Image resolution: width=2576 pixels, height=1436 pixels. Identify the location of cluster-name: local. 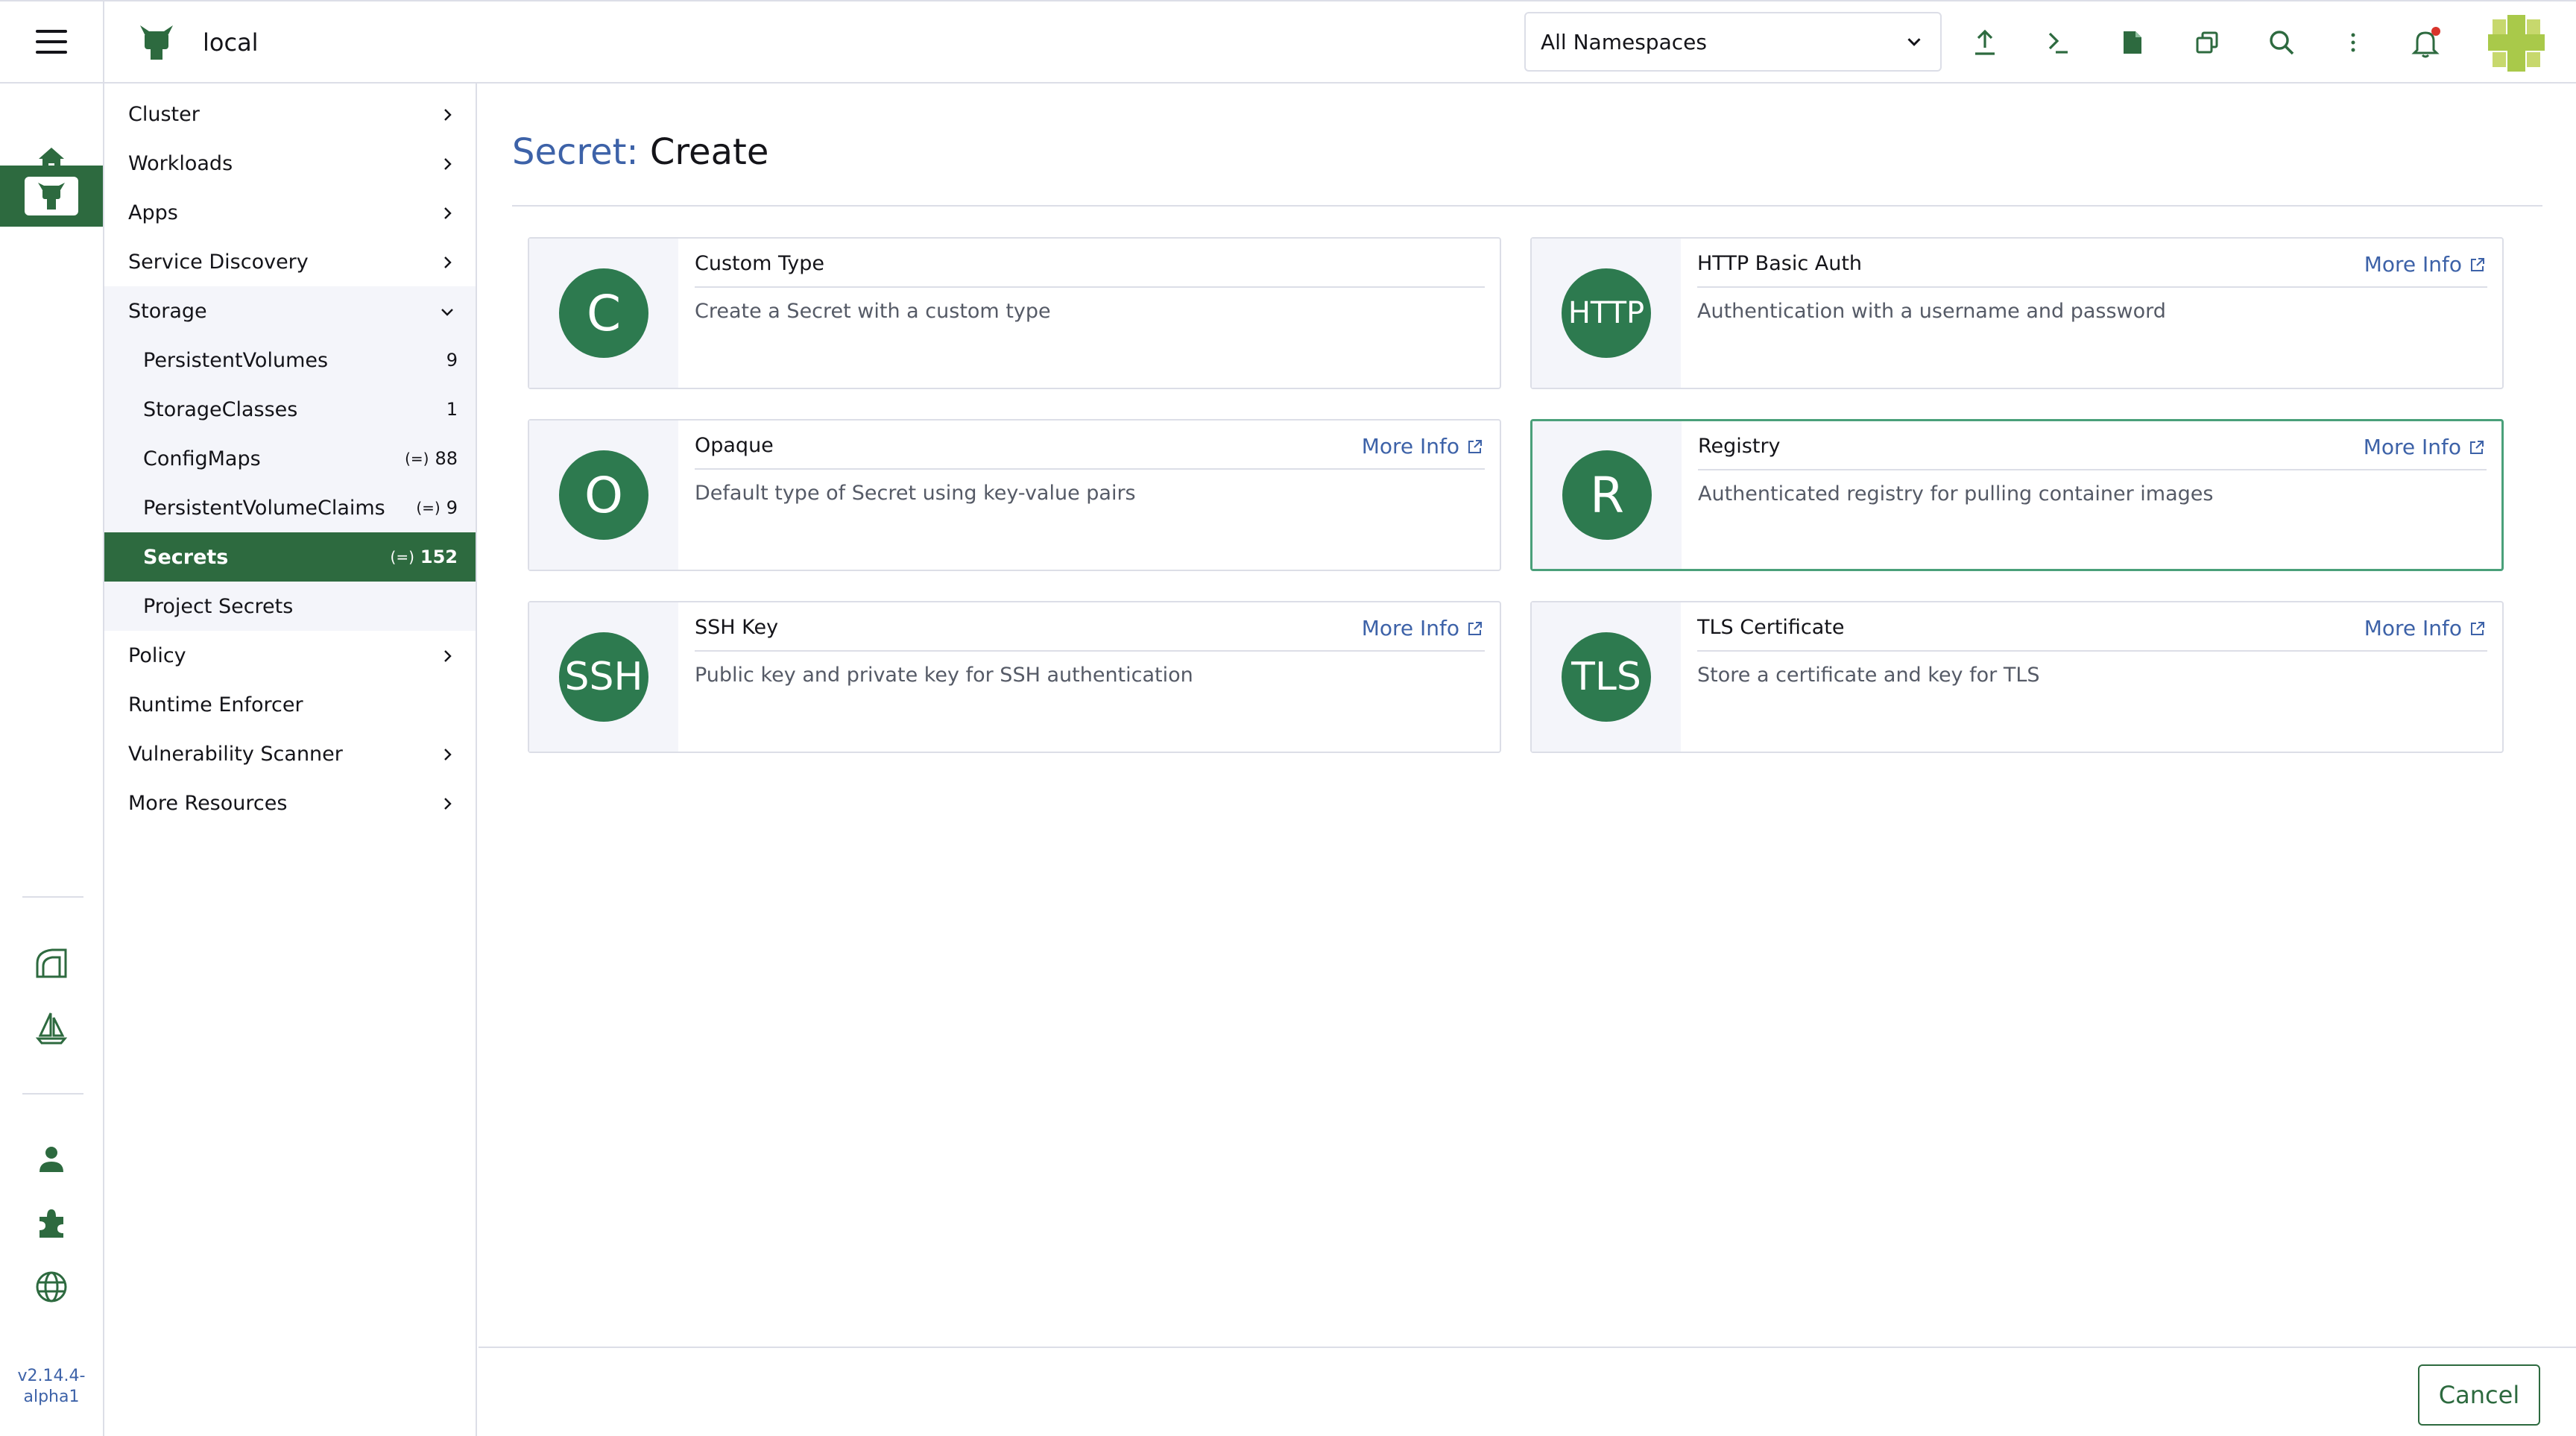
(231, 42).